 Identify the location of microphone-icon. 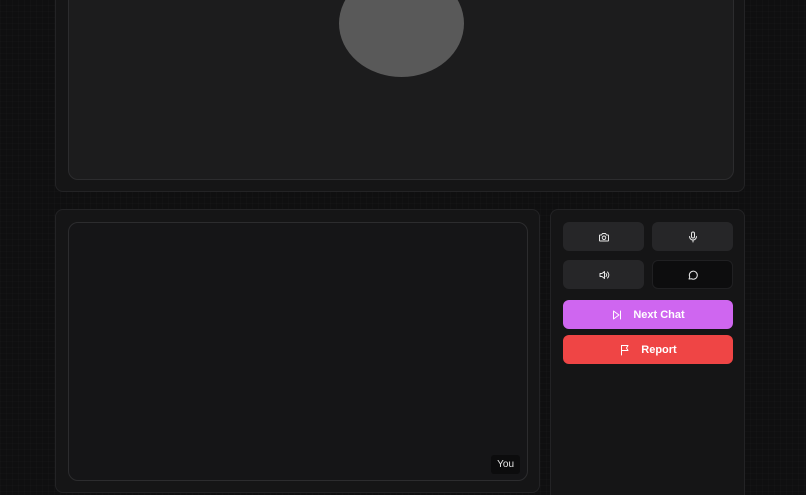
(692, 236).